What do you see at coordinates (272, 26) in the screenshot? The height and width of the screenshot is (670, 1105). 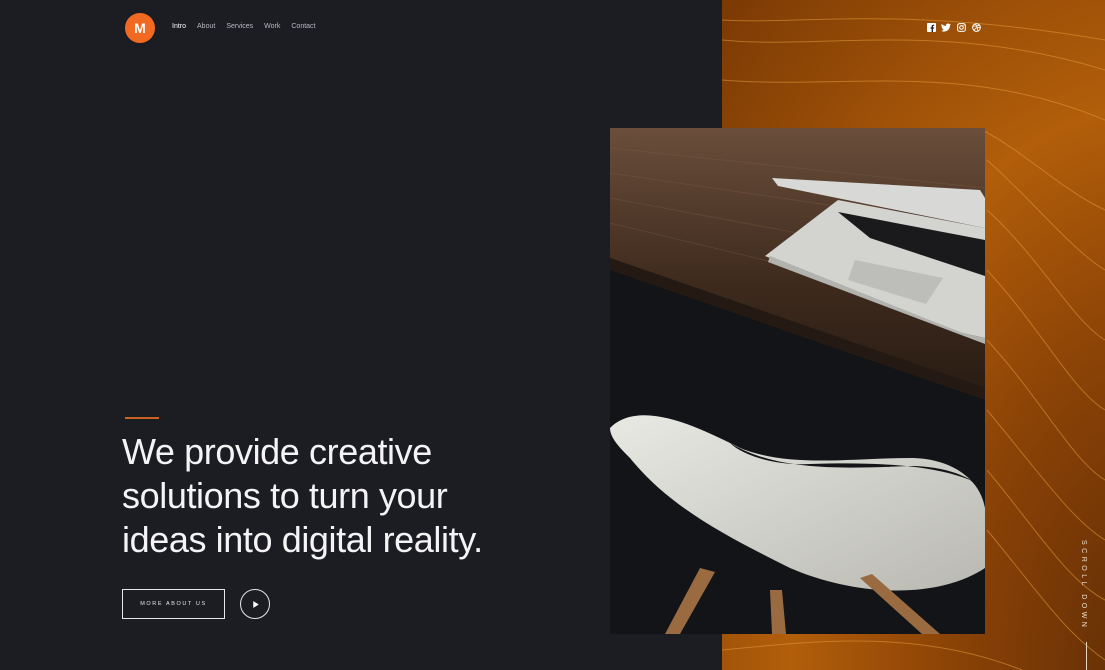 I see `nav-item-work: Work` at bounding box center [272, 26].